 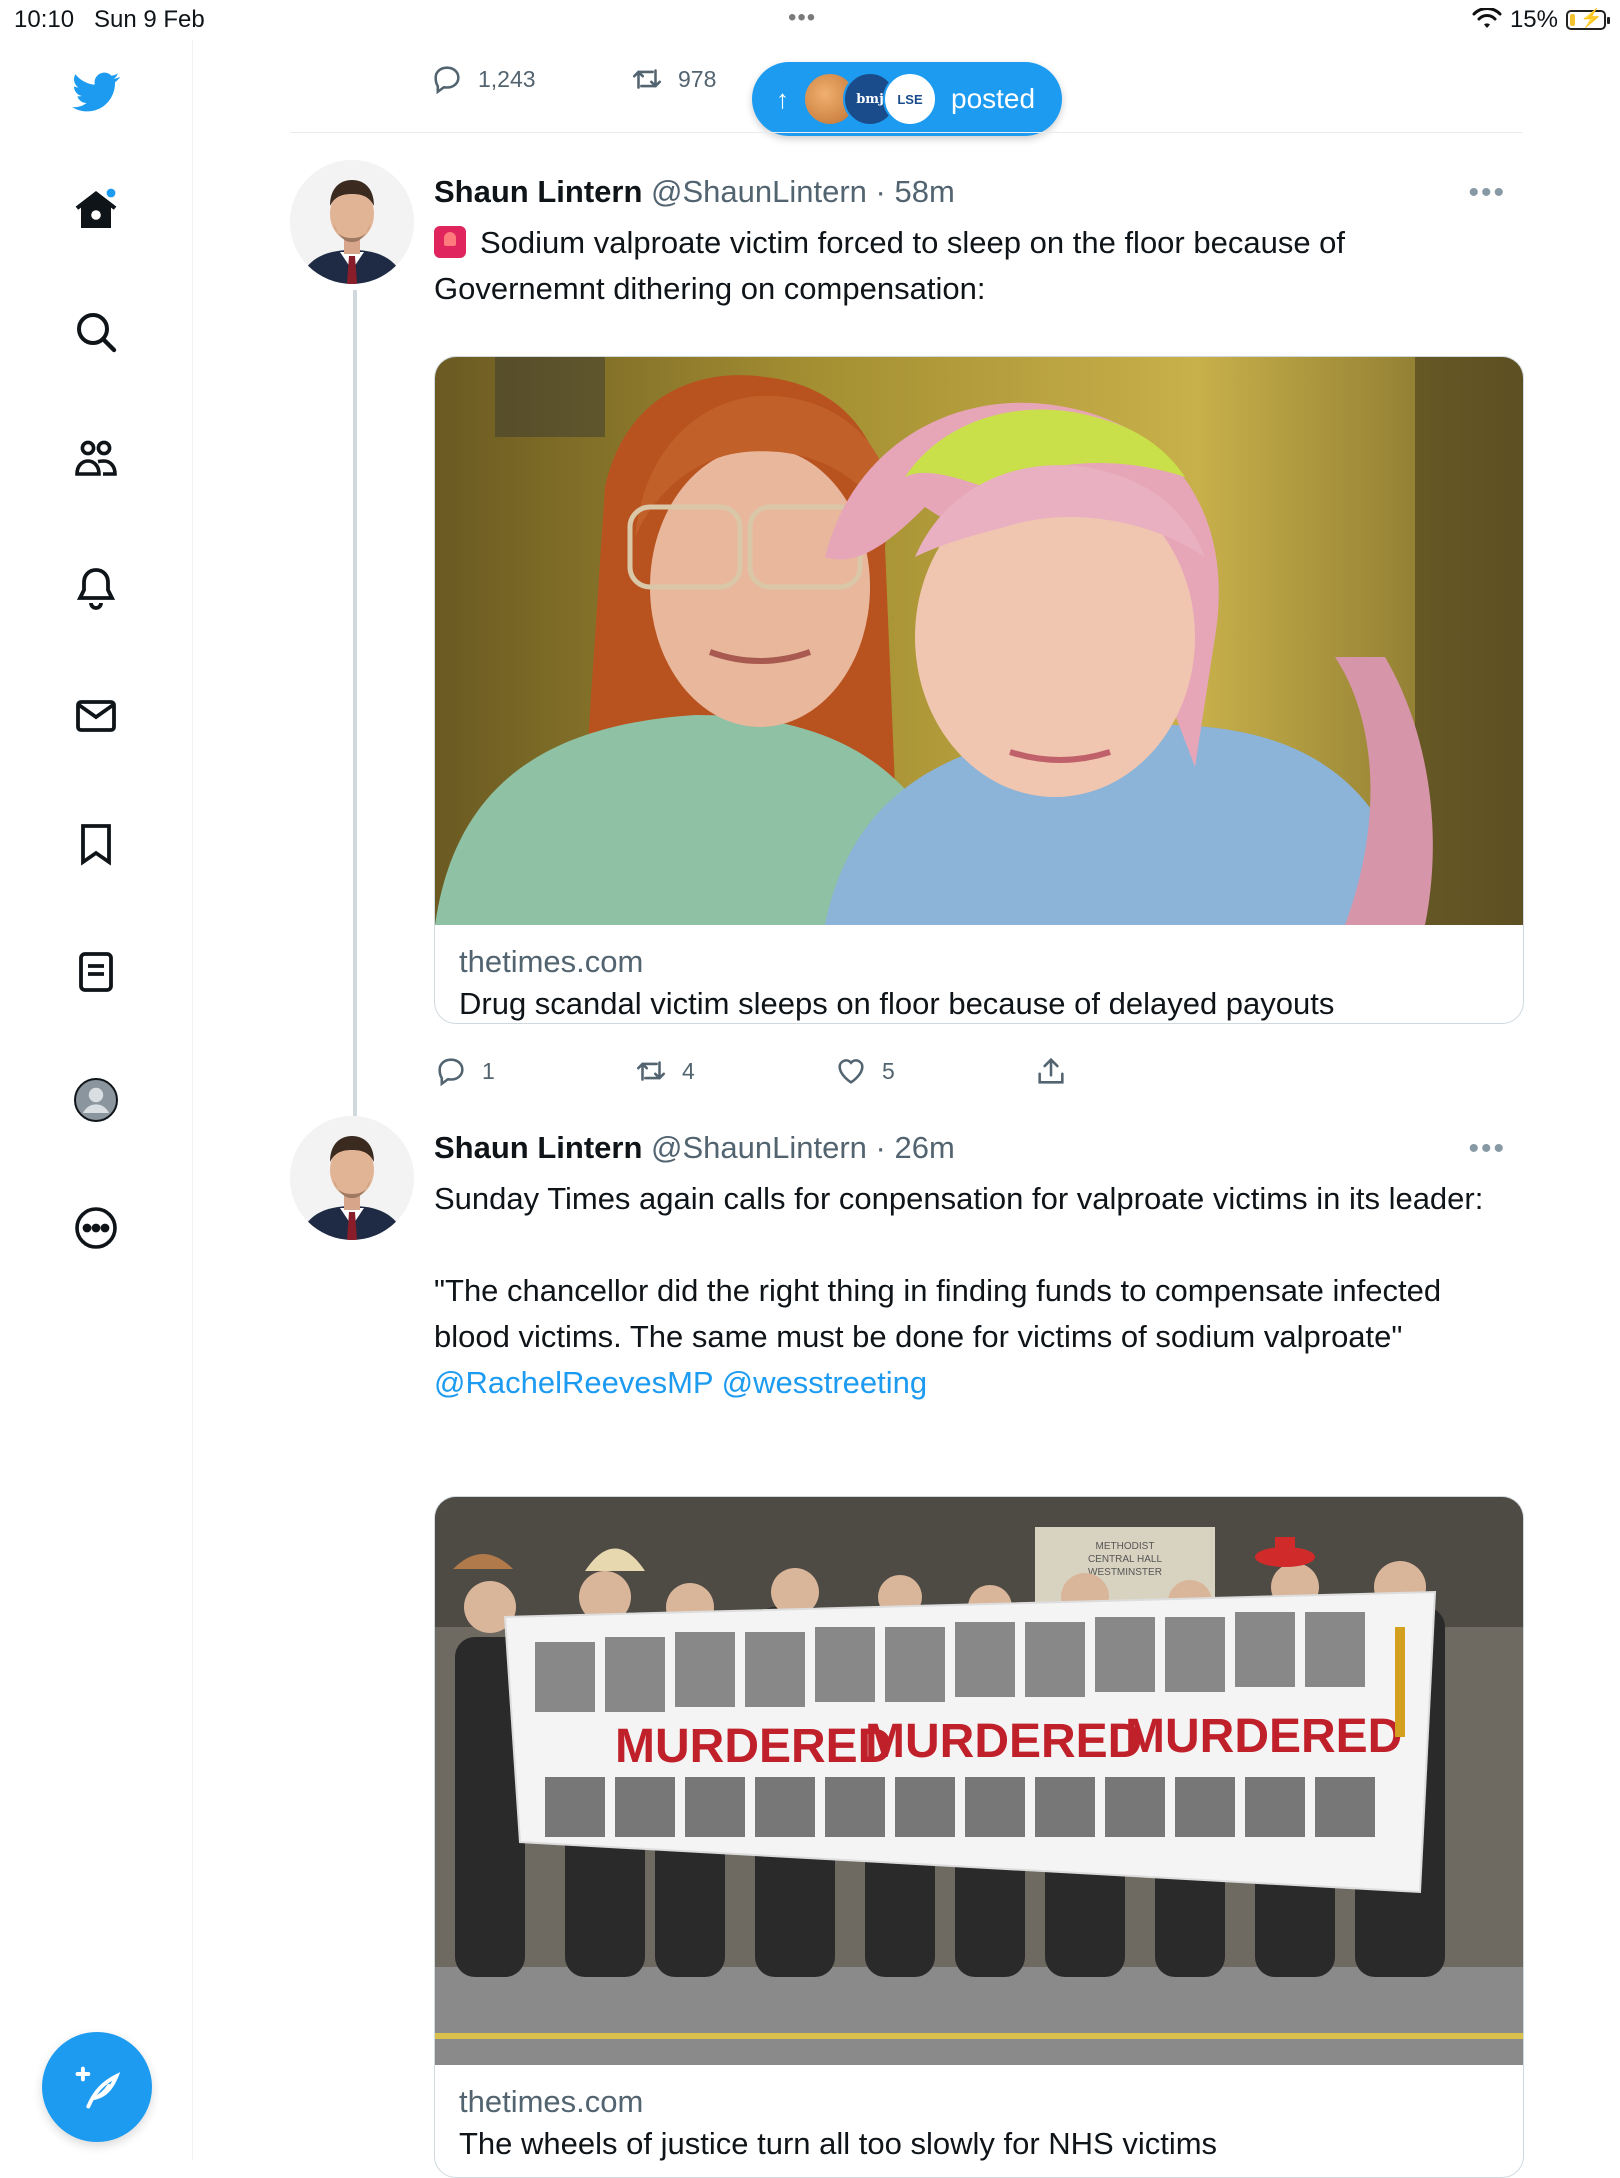 I want to click on venue-sign-text: METHODIST CENTRAL HALL WESTMINSTER, so click(x=1125, y=1559).